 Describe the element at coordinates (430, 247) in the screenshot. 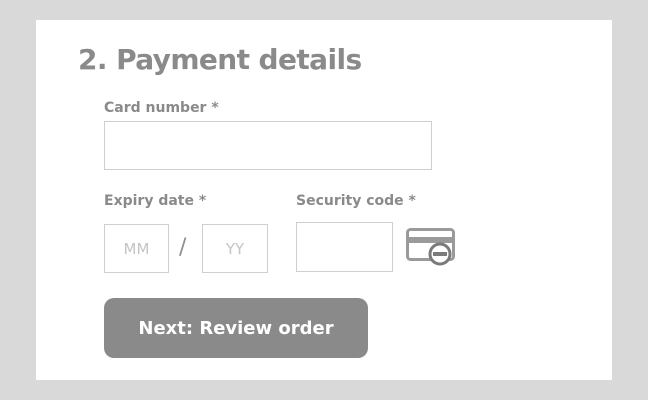

I see `credit-card-cvv-icon` at that location.